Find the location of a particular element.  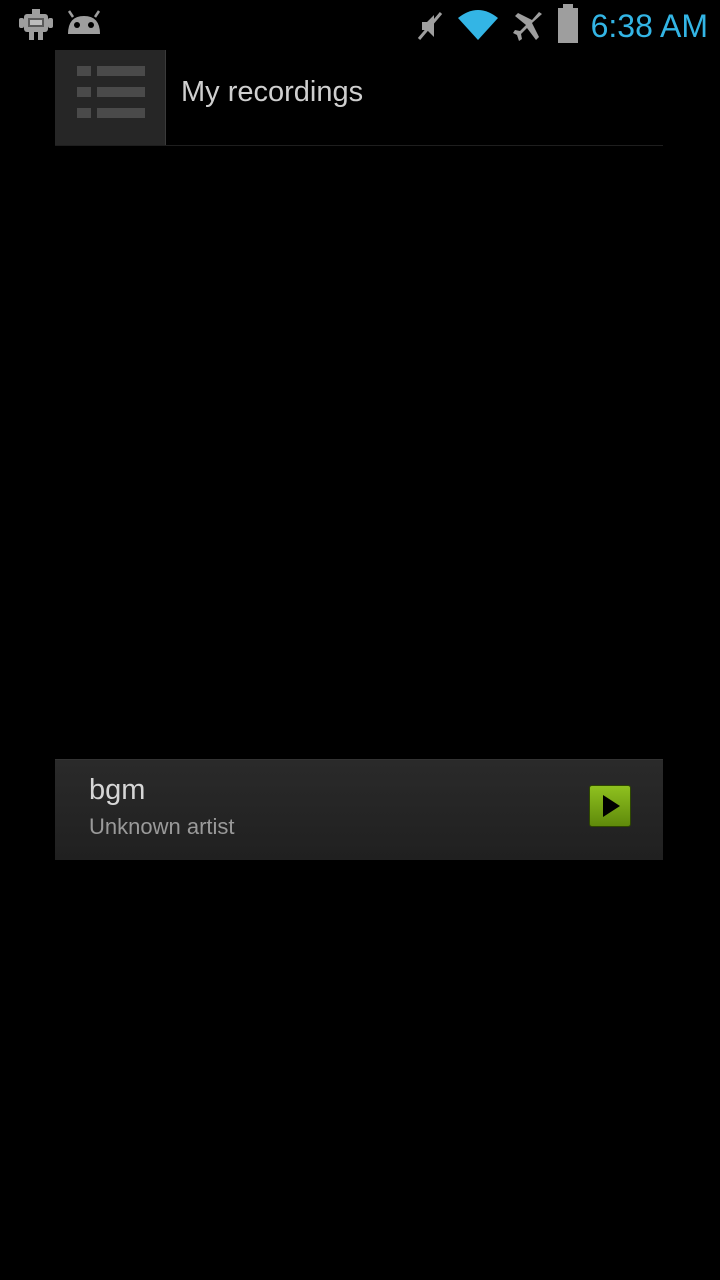

wifi-icon is located at coordinates (478, 27).